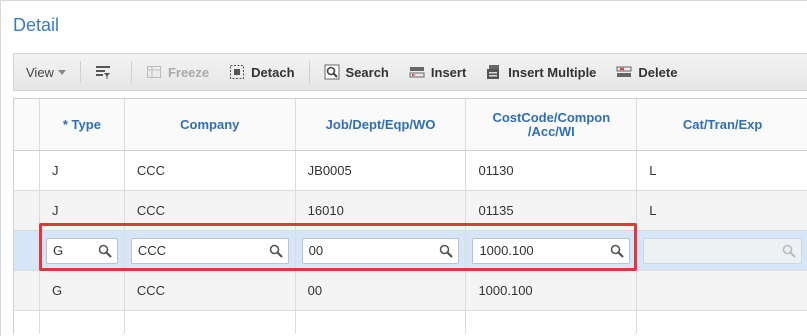 The height and width of the screenshot is (336, 807). I want to click on column-header-job: Job/Dept/Eqp/WO, so click(381, 124).